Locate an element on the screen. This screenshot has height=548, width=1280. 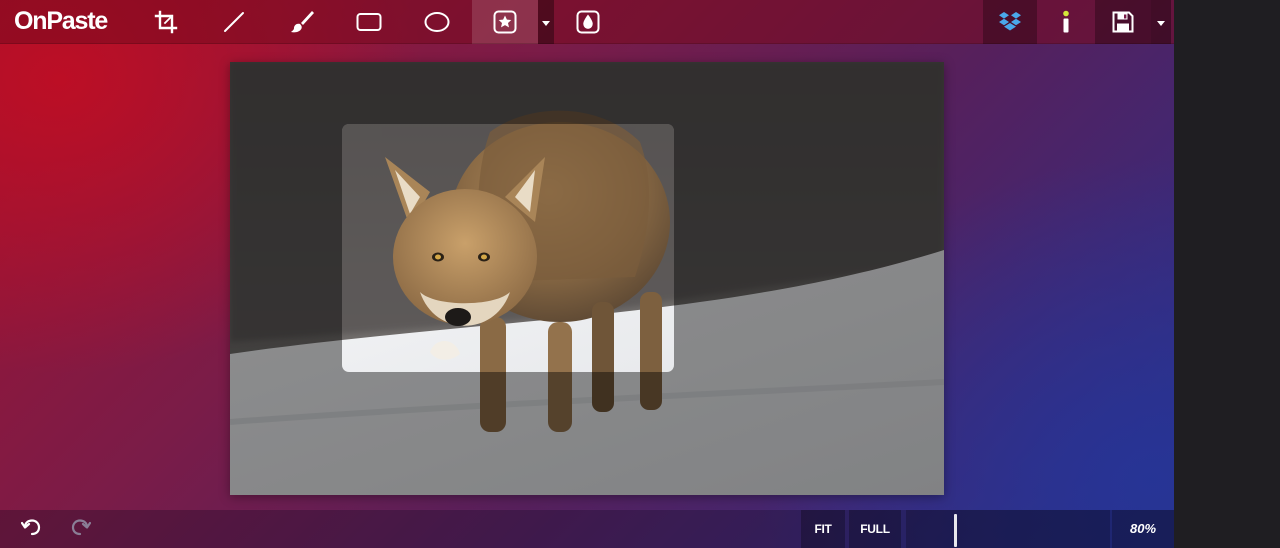
line-icon is located at coordinates (234, 22).